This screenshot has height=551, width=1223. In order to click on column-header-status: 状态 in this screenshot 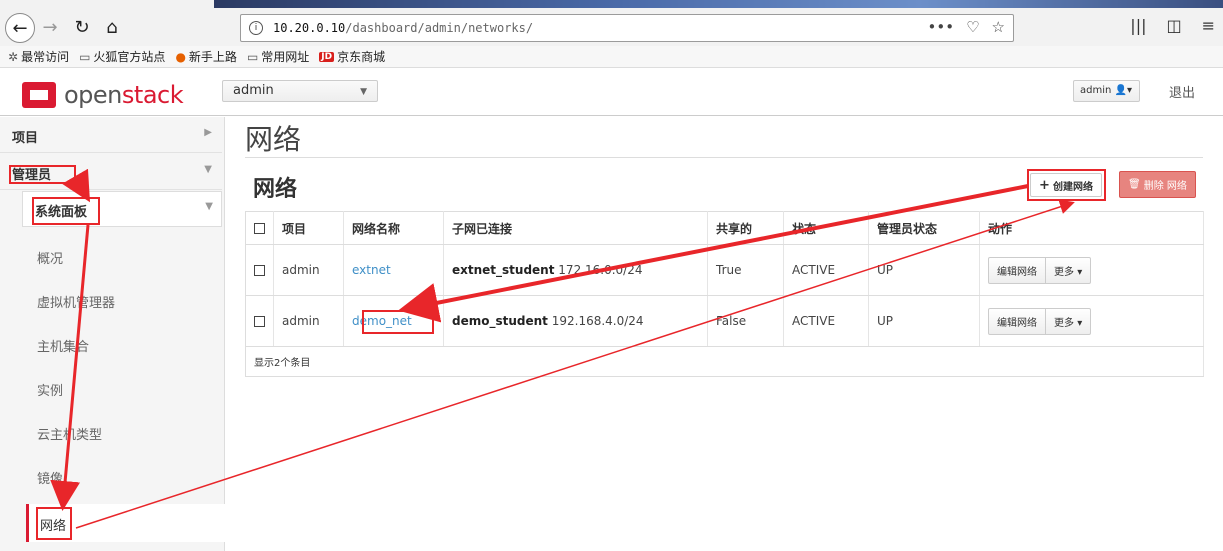, I will do `click(826, 228)`.